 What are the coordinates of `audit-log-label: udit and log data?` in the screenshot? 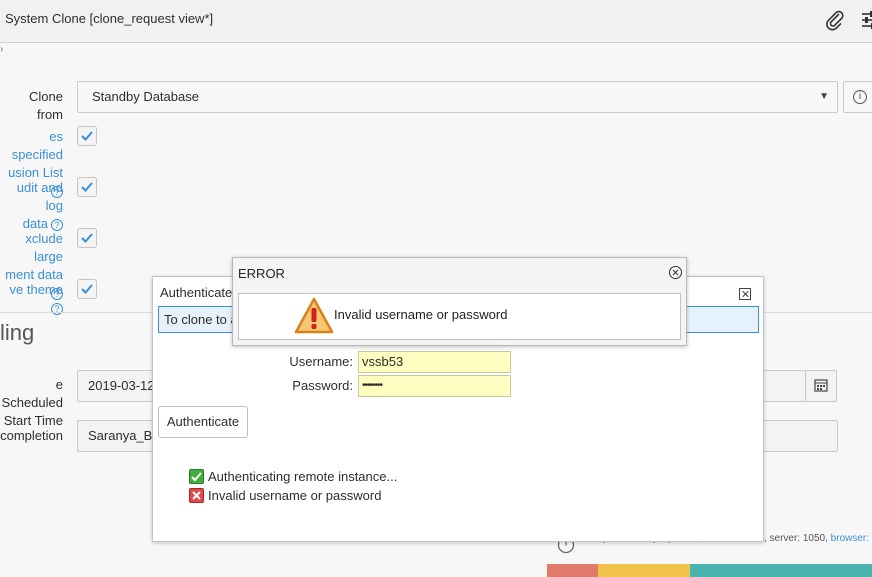 It's located at (39, 205).